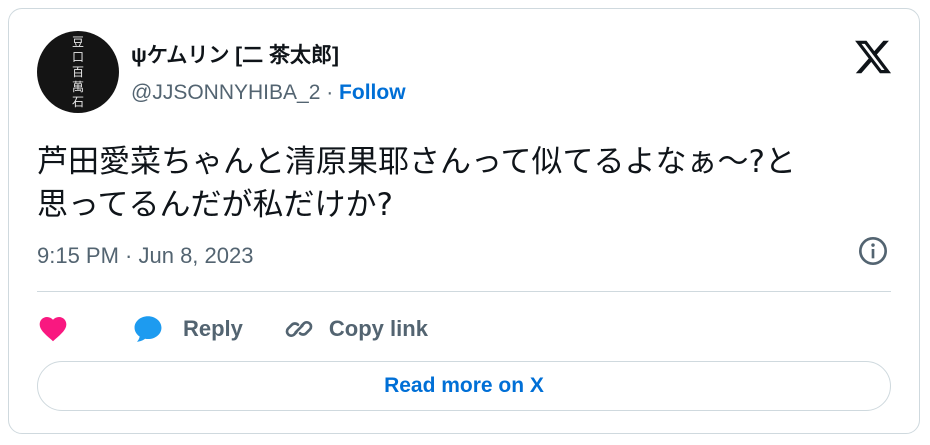 This screenshot has height=445, width=930. I want to click on action-bar: Reply Copy link, so click(232, 329).